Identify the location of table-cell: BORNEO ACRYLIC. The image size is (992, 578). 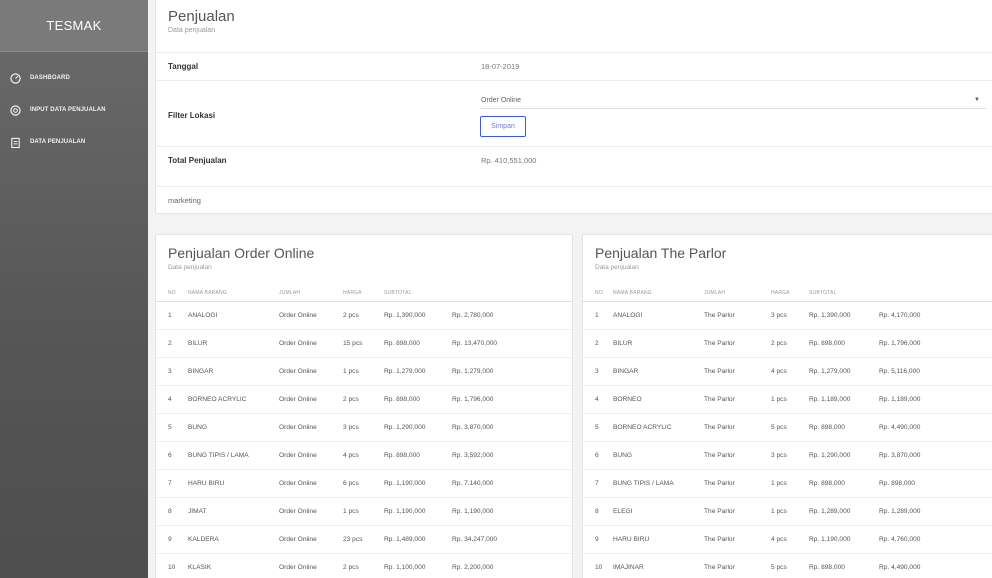
(233, 399).